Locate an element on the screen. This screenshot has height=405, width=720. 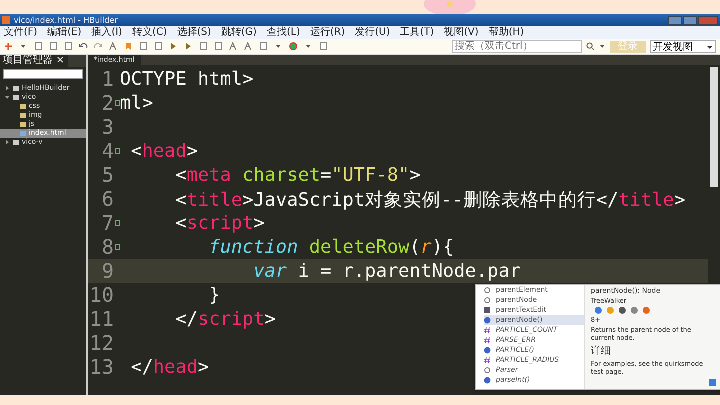
code-line: </head> is located at coordinates (170, 367).